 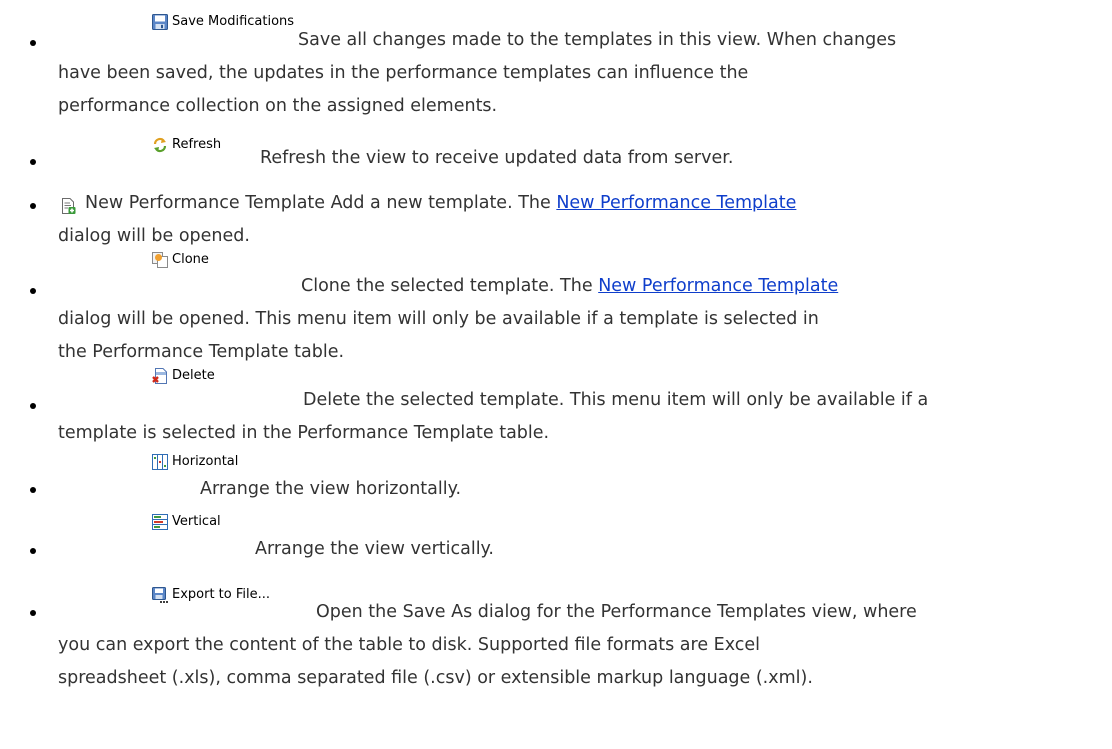 I want to click on clone-desc-3: the Performance Template table., so click(x=201, y=352).